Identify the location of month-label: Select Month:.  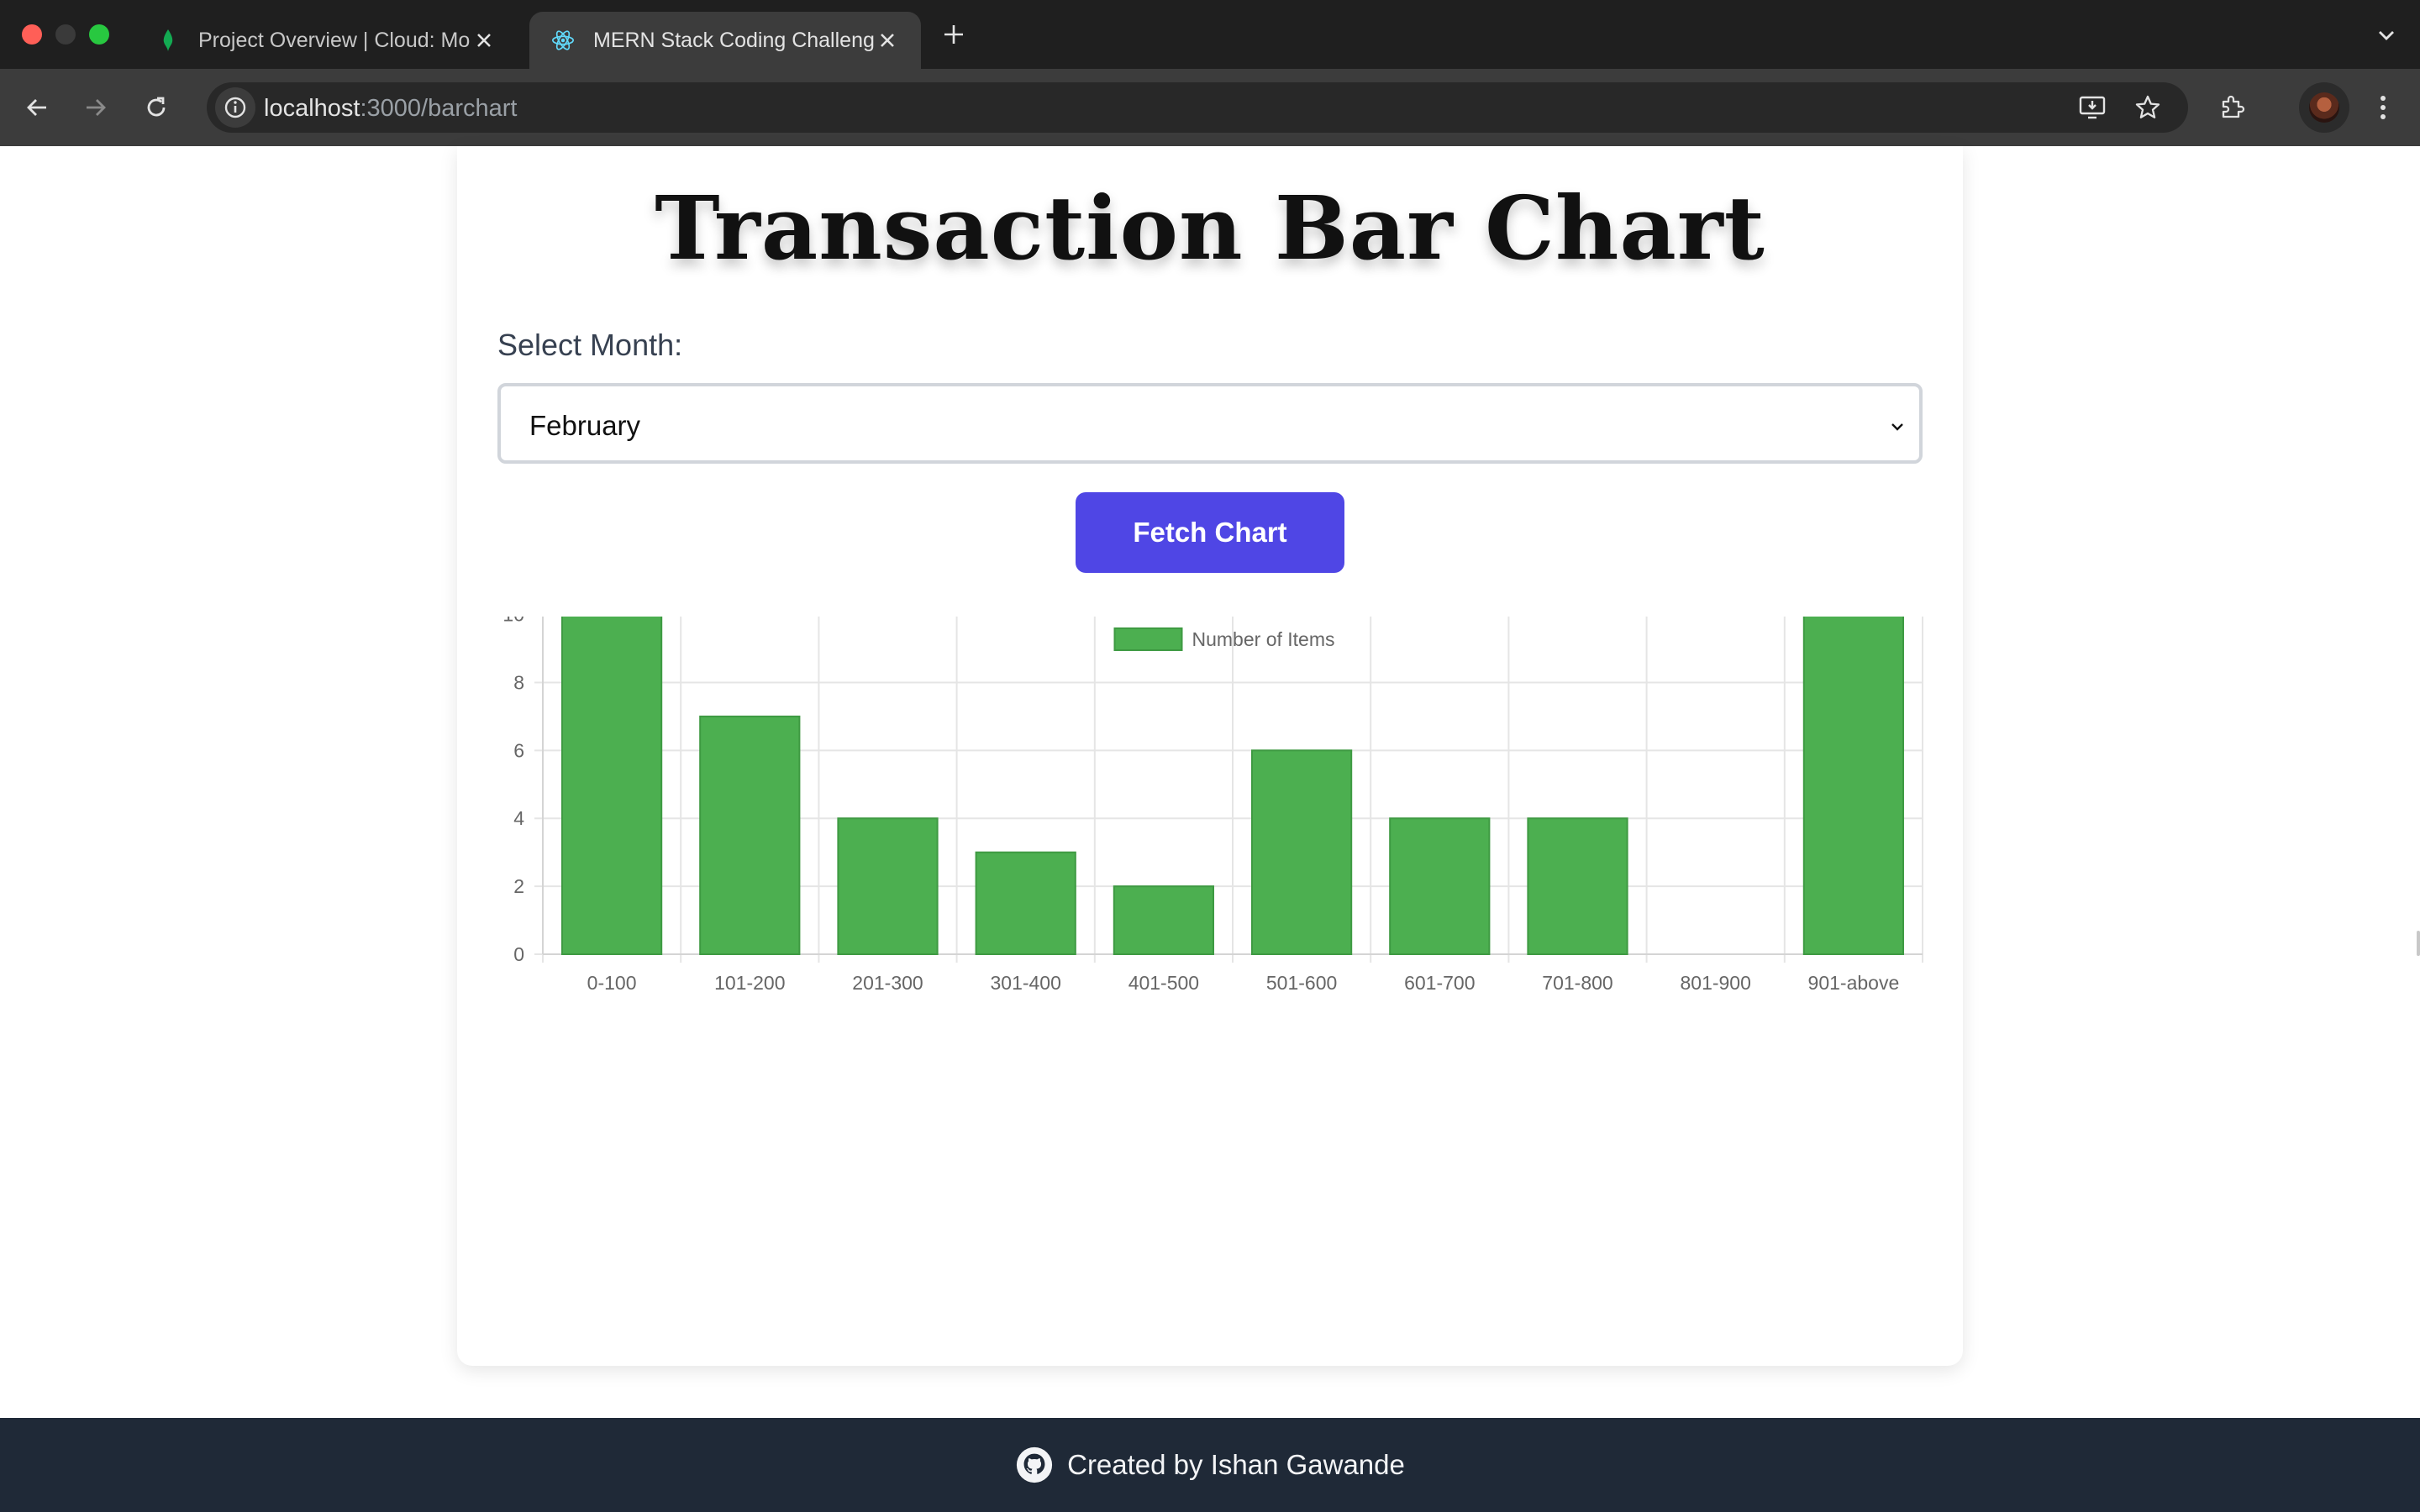
(590, 345).